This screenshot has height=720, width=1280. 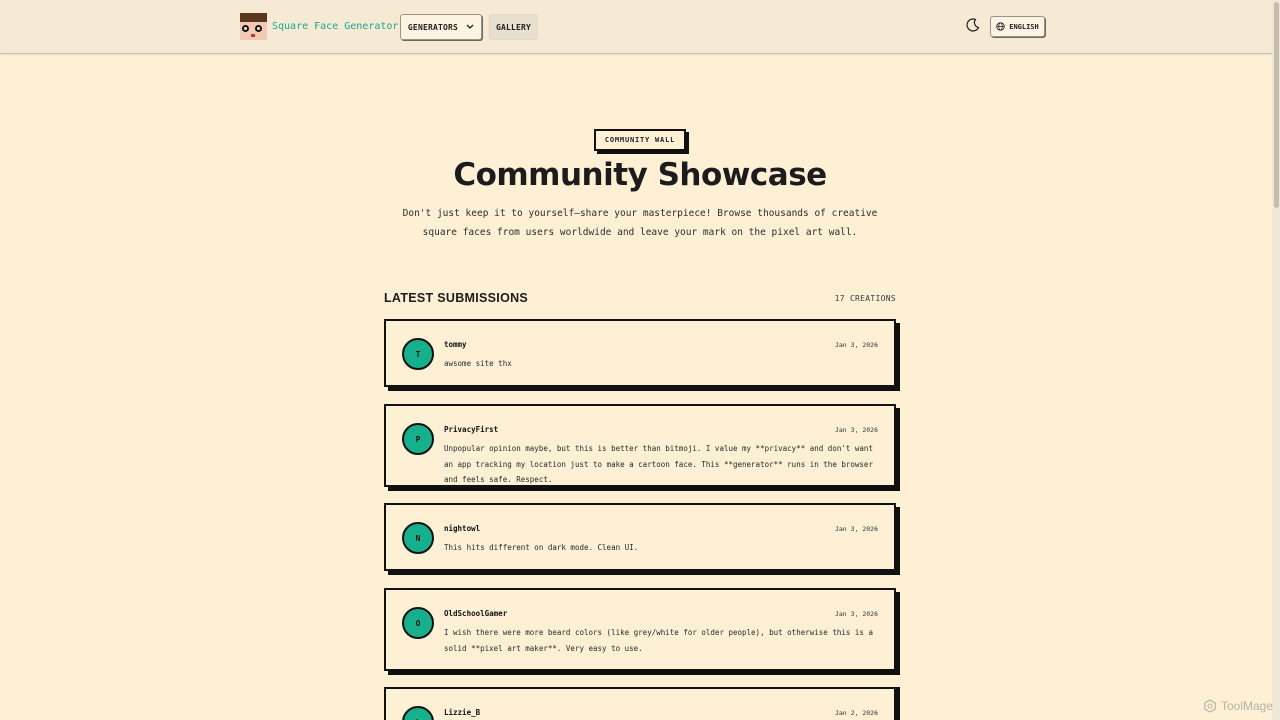 What do you see at coordinates (418, 623) in the screenshot?
I see `avatar: O` at bounding box center [418, 623].